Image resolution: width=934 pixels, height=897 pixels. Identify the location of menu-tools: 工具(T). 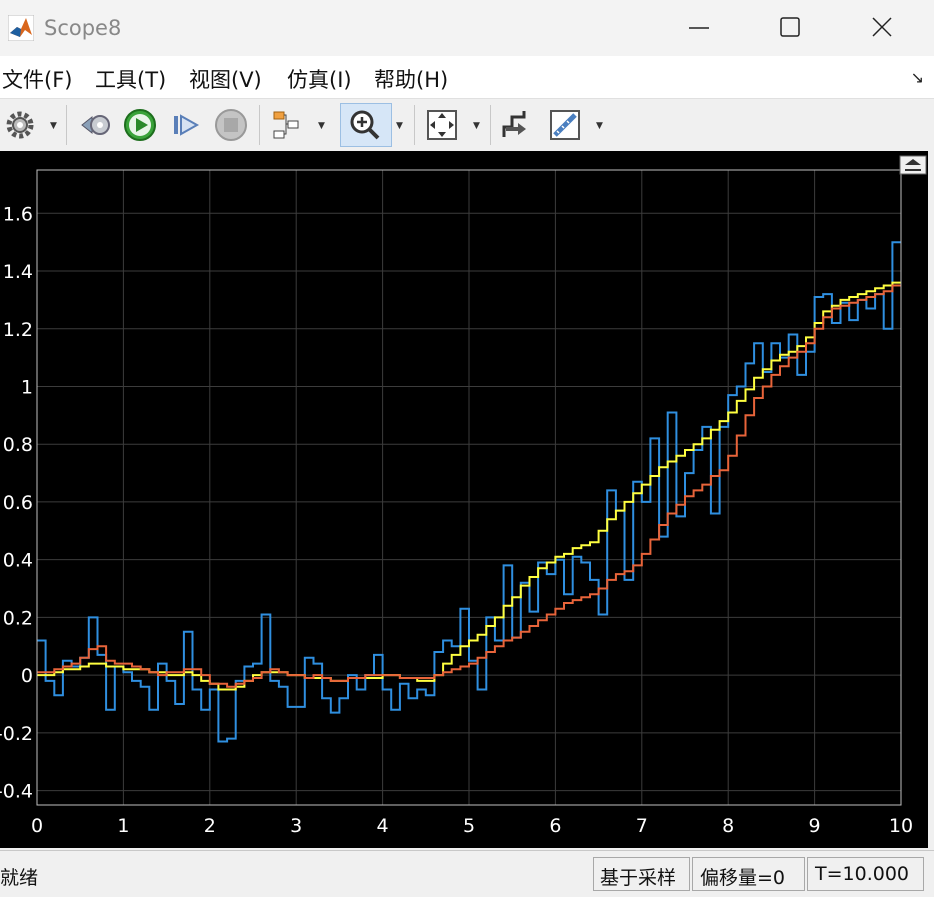
(130, 79).